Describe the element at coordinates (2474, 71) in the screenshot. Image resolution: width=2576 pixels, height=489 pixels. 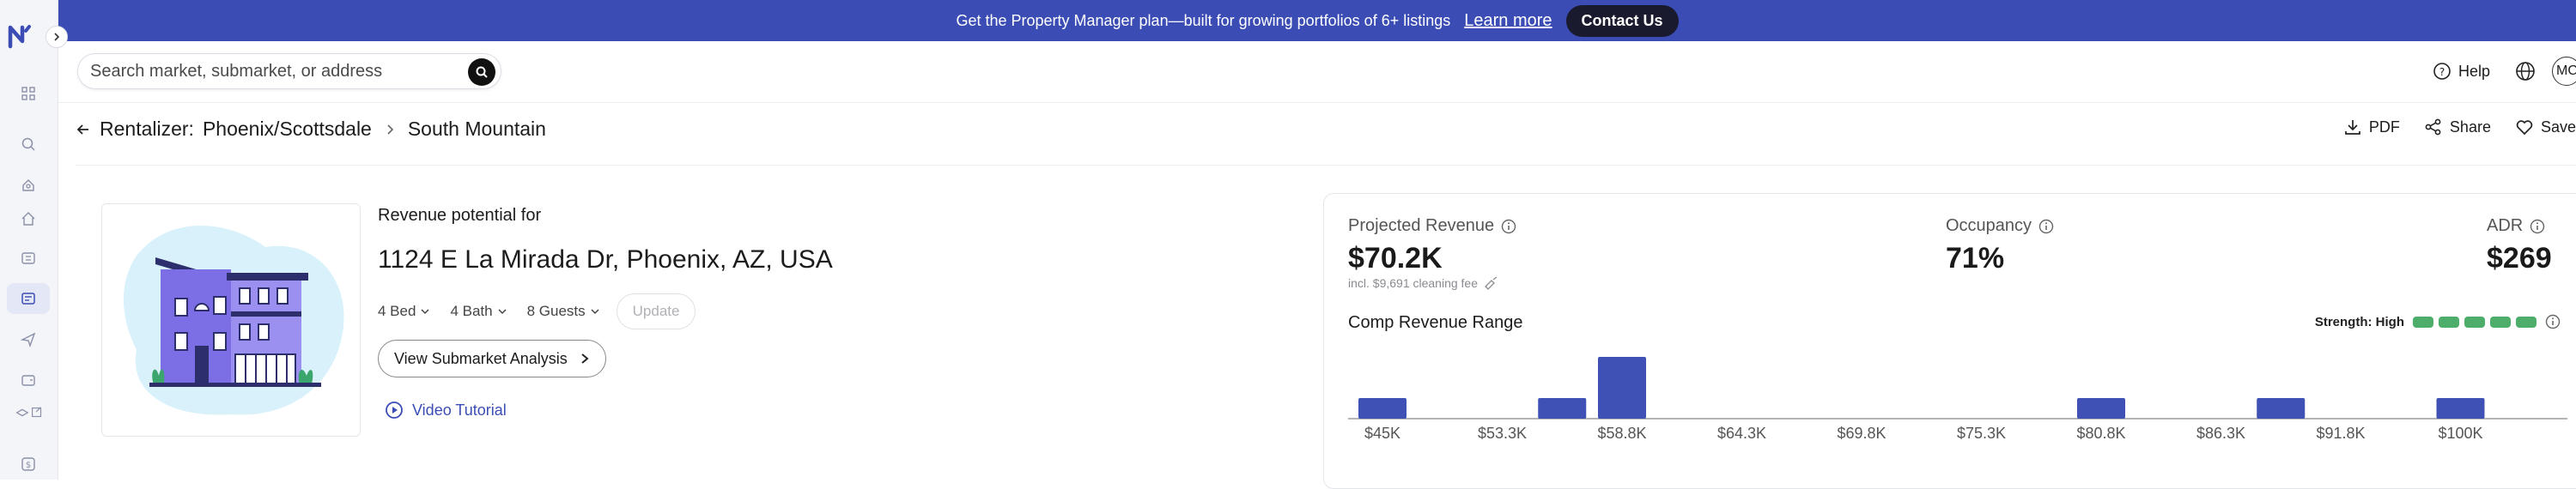
I see `help-label: Help` at that location.